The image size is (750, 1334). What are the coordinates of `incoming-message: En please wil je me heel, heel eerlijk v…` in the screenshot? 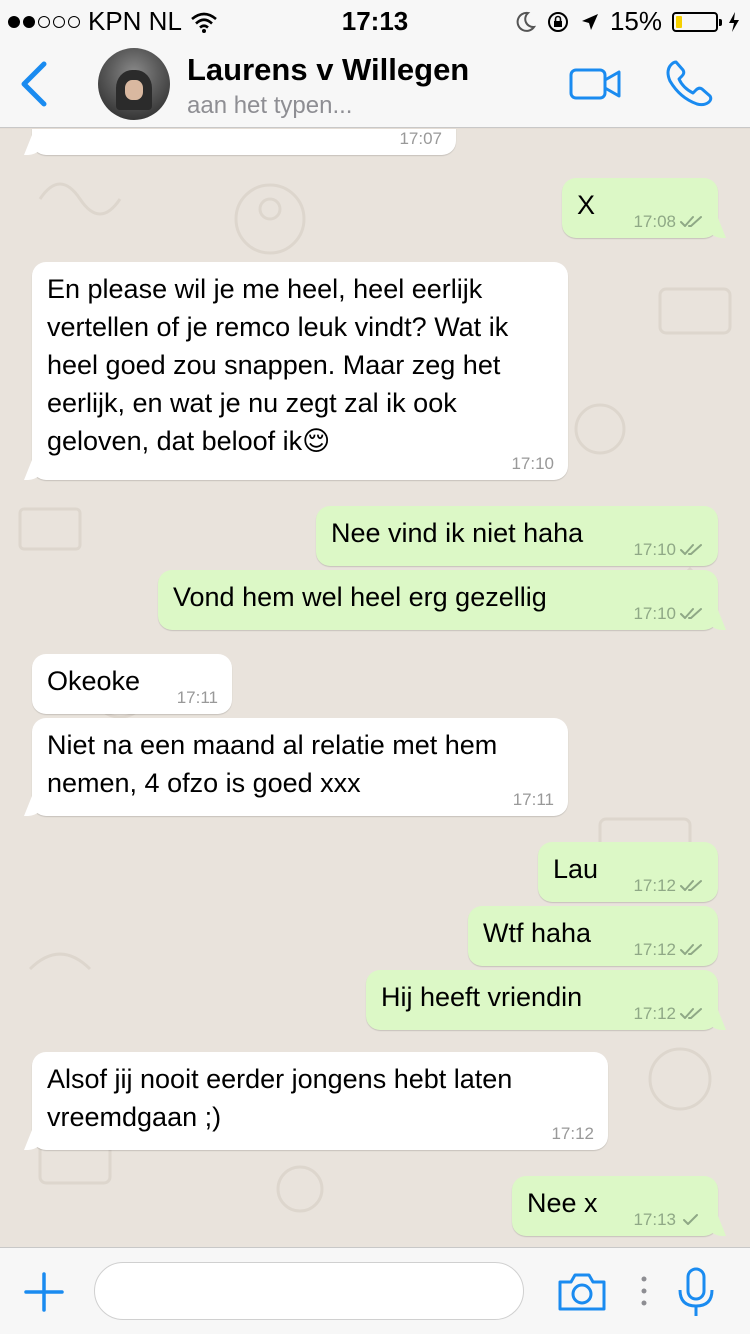 It's located at (300, 371).